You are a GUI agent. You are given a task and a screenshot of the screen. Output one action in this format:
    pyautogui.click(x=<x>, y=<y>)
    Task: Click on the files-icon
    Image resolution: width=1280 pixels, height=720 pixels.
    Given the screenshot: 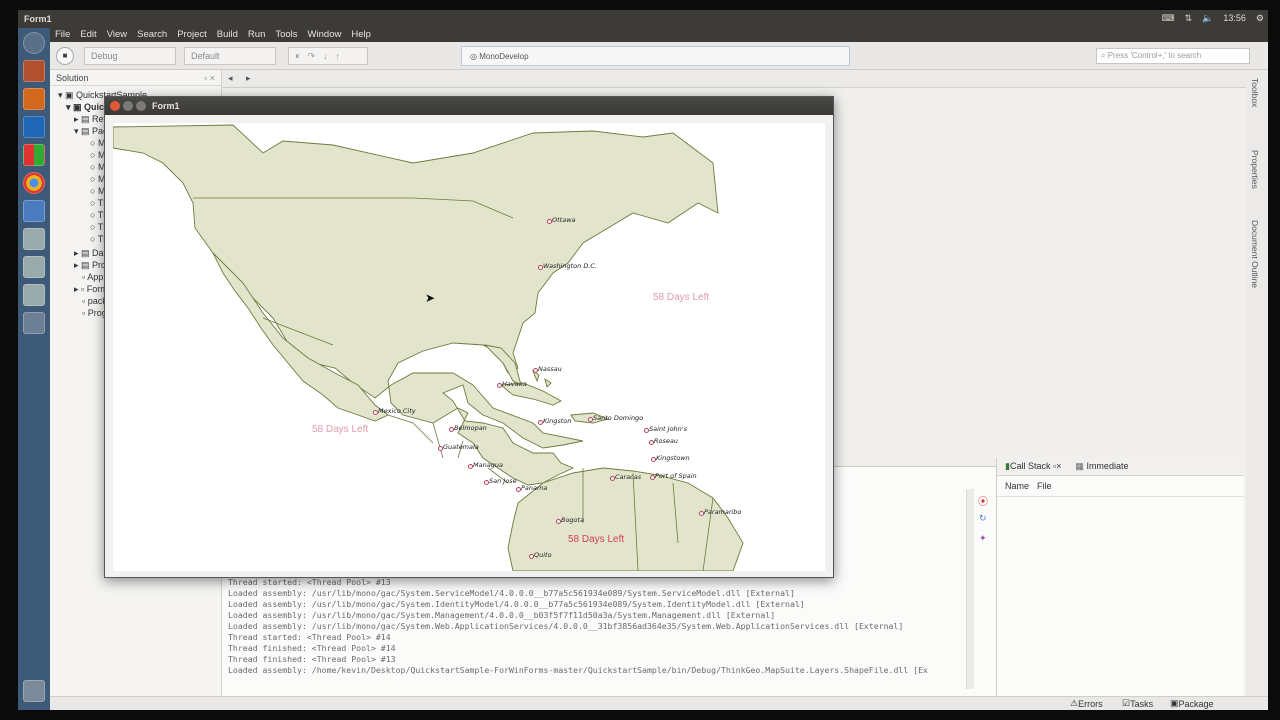 What is the action you would take?
    pyautogui.click(x=34, y=71)
    